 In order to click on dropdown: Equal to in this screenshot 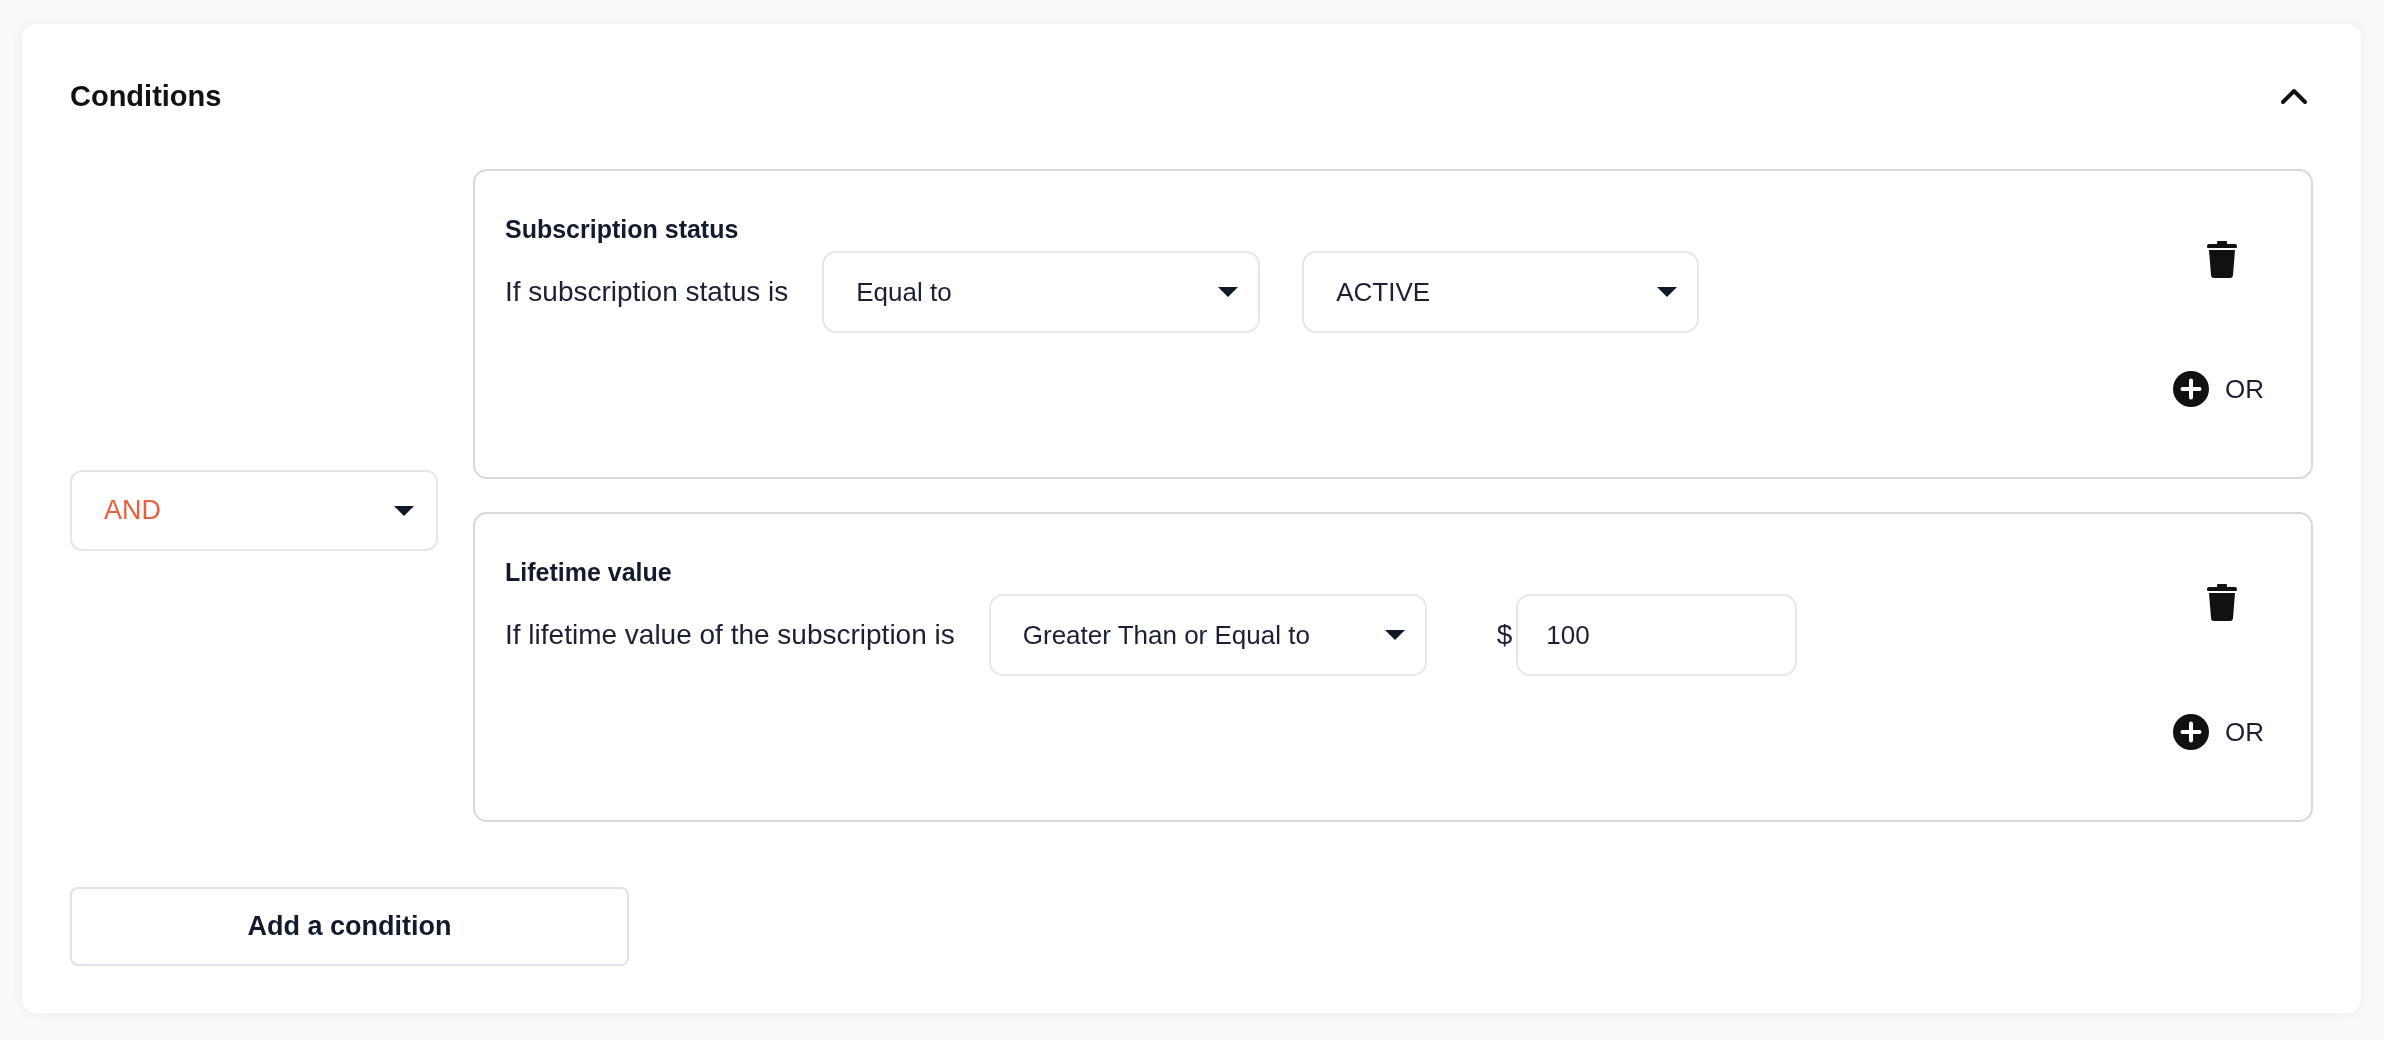, I will do `click(1041, 292)`.